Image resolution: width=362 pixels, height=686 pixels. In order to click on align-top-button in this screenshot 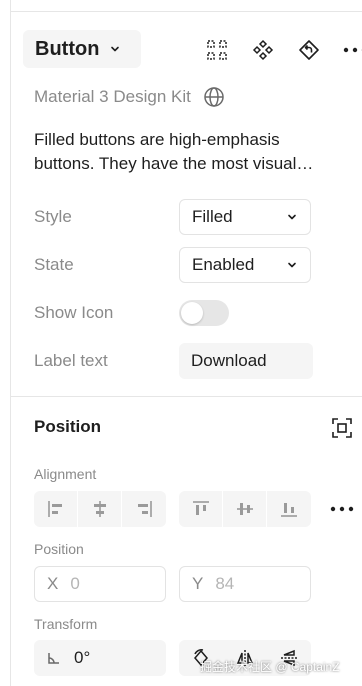, I will do `click(201, 509)`.